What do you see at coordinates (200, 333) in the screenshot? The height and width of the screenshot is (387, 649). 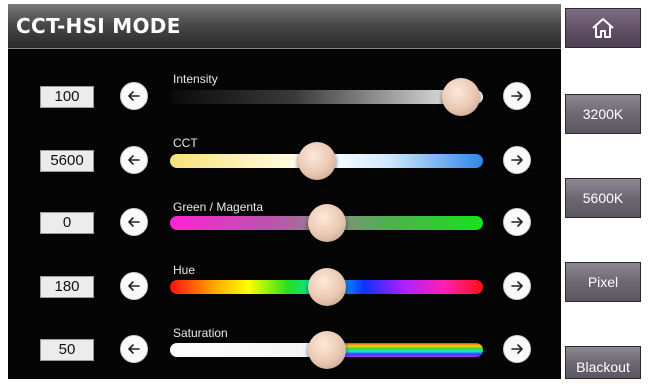 I see `saturation-label: Saturation` at bounding box center [200, 333].